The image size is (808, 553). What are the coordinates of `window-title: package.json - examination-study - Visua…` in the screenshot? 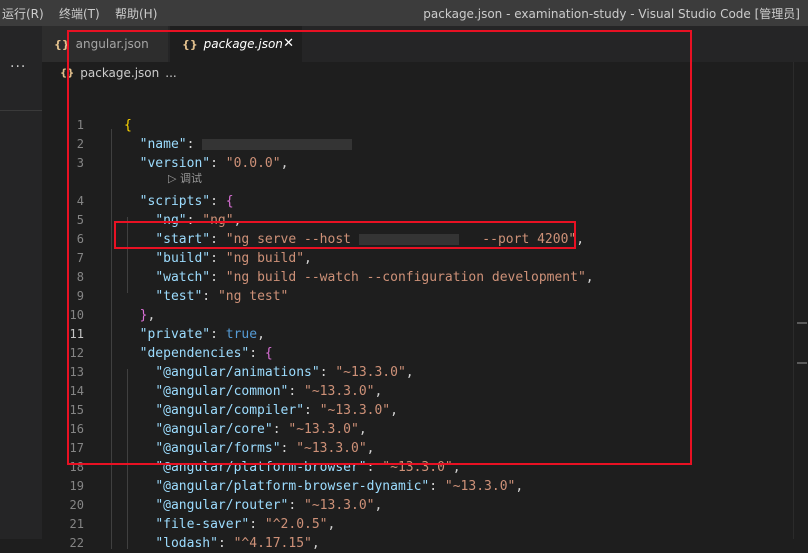 It's located at (611, 14).